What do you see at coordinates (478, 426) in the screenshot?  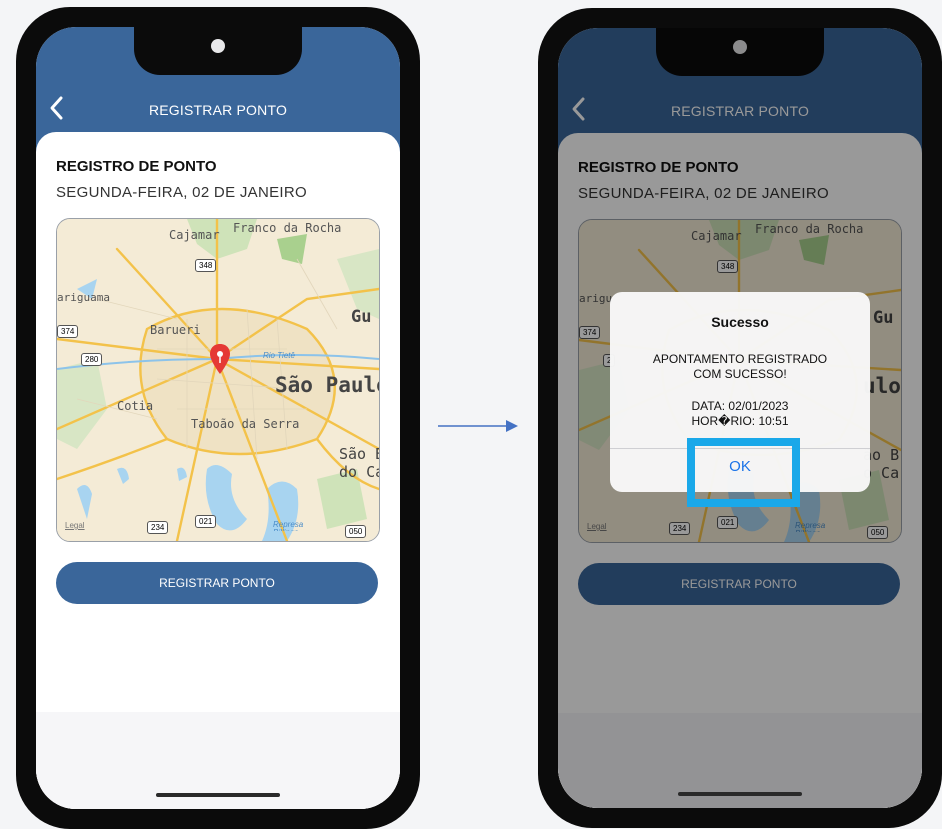 I see `transition-arrow-icon` at bounding box center [478, 426].